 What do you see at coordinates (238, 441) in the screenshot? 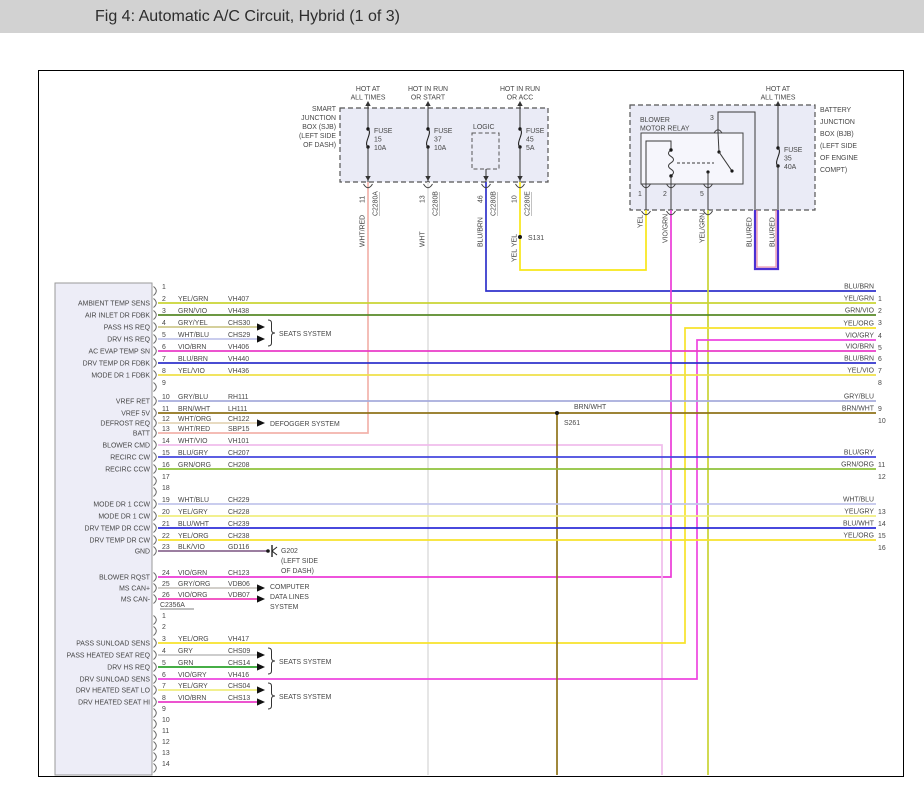
I see `circuit-number: VH101` at bounding box center [238, 441].